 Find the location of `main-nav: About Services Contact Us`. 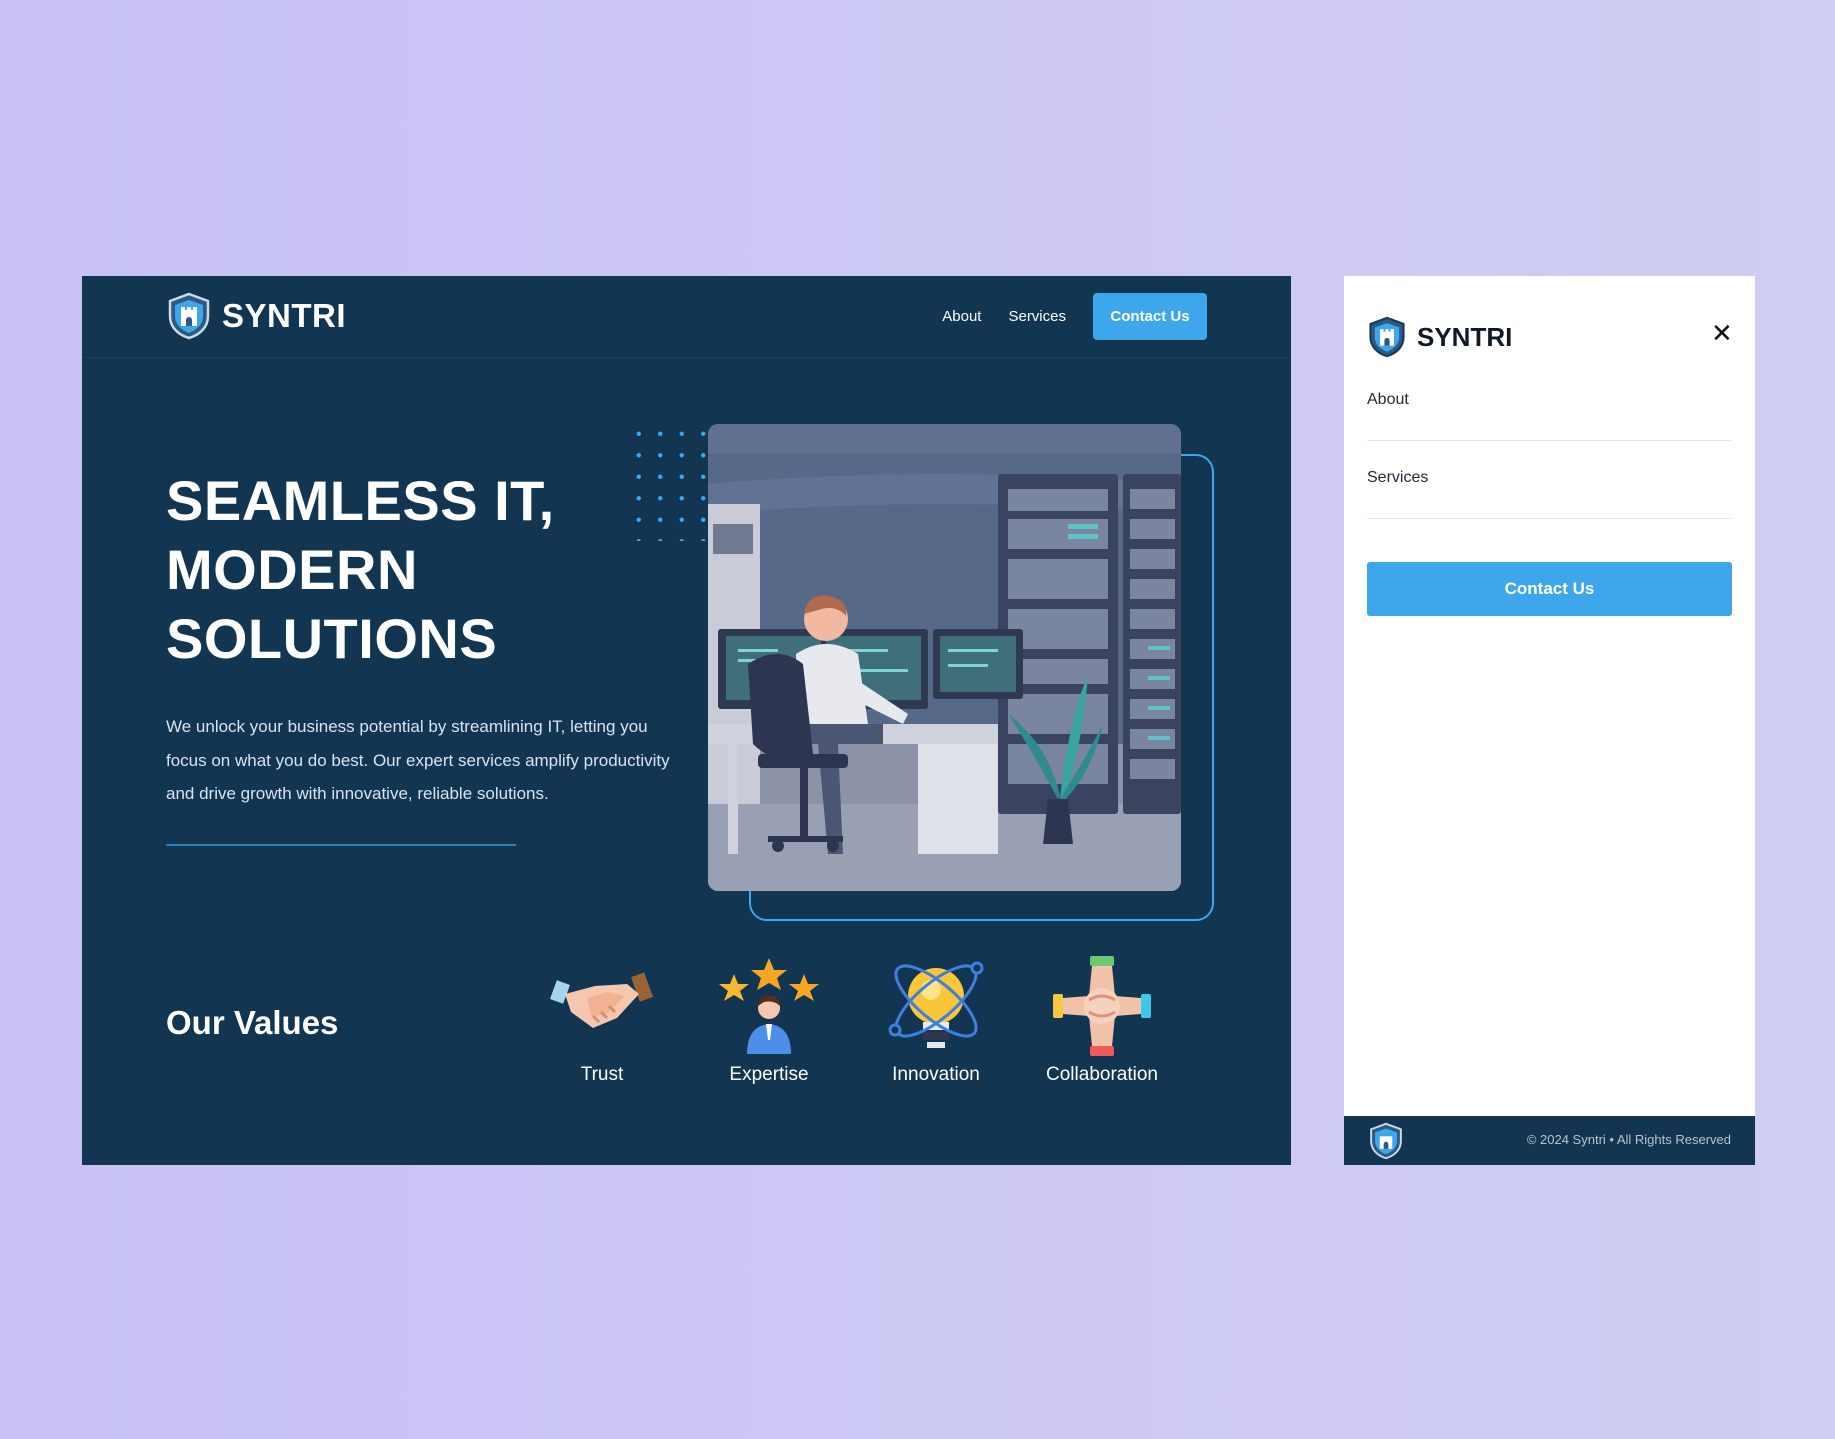

main-nav: About Services Contact Us is located at coordinates (1074, 316).